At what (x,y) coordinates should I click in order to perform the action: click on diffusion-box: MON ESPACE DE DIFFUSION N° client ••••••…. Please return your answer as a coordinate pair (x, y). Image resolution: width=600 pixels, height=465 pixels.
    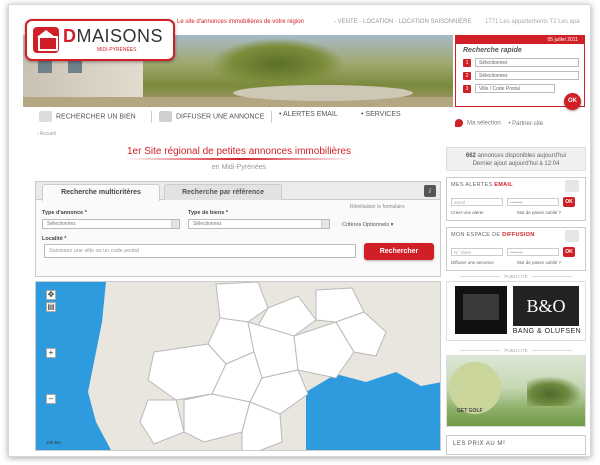
    Looking at the image, I should click on (516, 249).